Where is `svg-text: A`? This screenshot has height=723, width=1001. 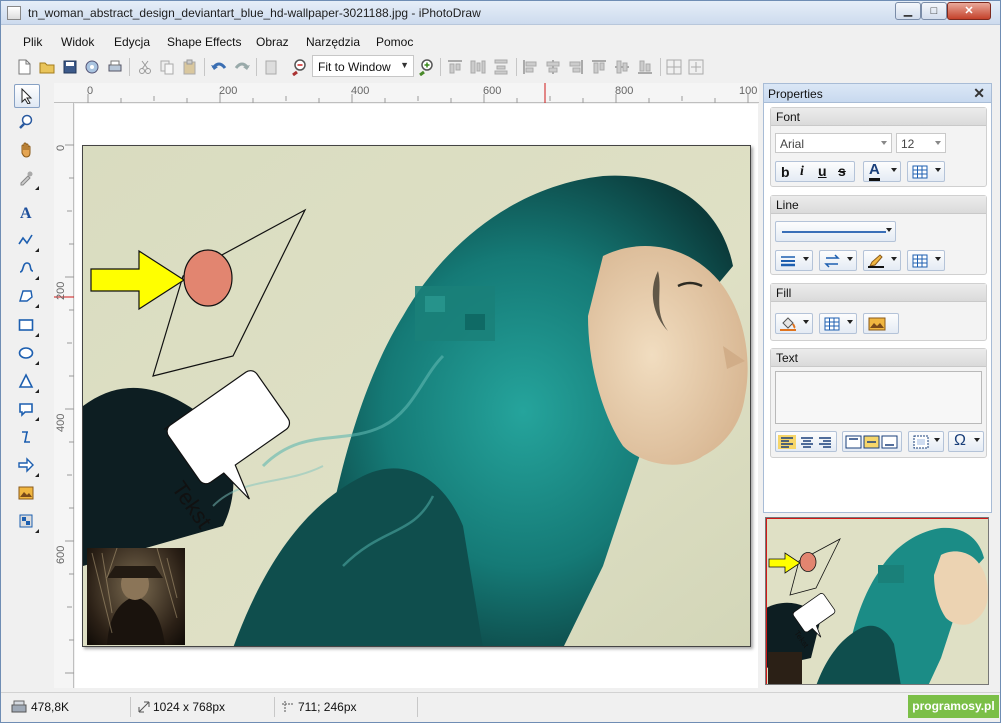
svg-text: A is located at coordinates (26, 212).